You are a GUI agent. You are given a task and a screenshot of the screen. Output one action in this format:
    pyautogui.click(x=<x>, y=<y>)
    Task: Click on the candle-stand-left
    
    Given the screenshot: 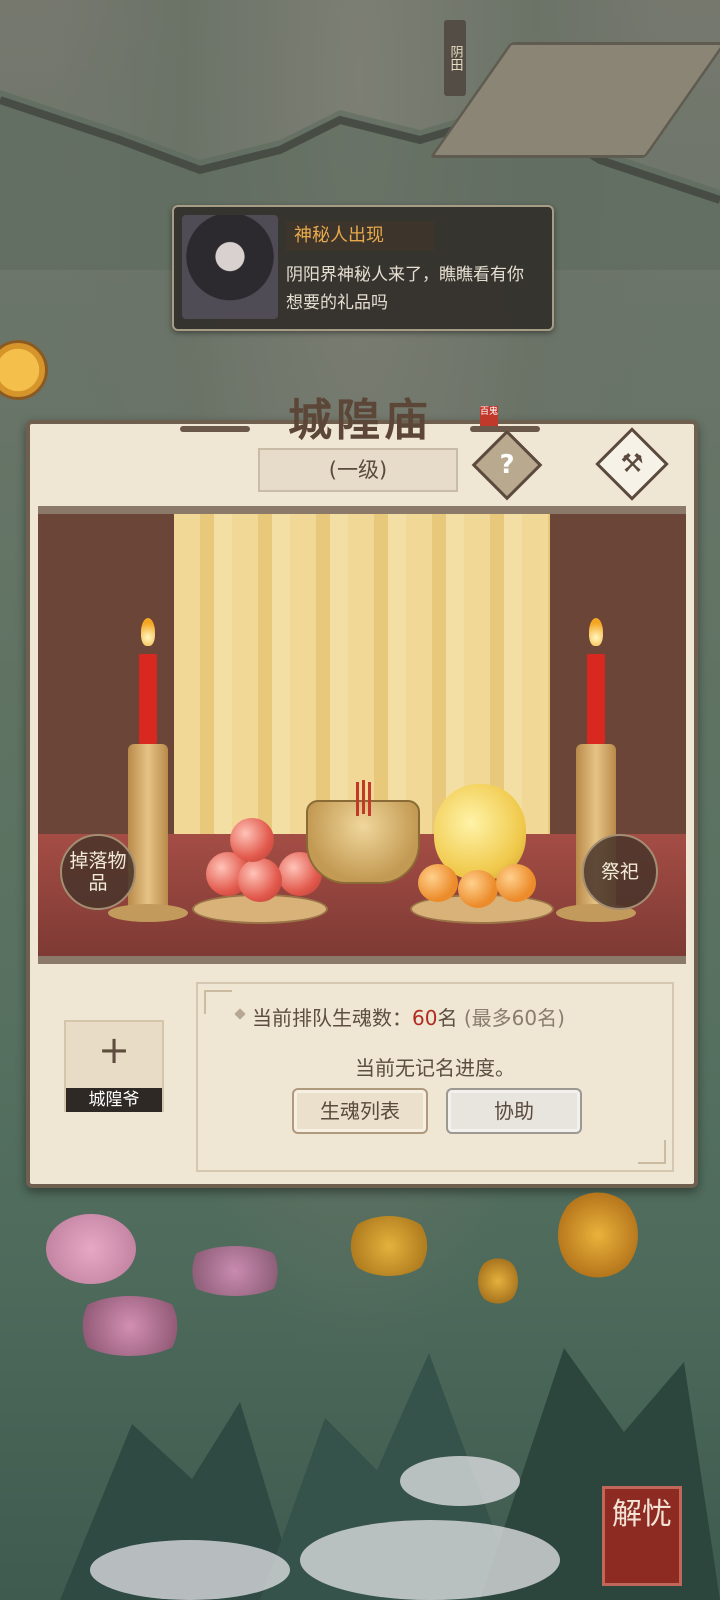 What is the action you would take?
    pyautogui.click(x=148, y=829)
    